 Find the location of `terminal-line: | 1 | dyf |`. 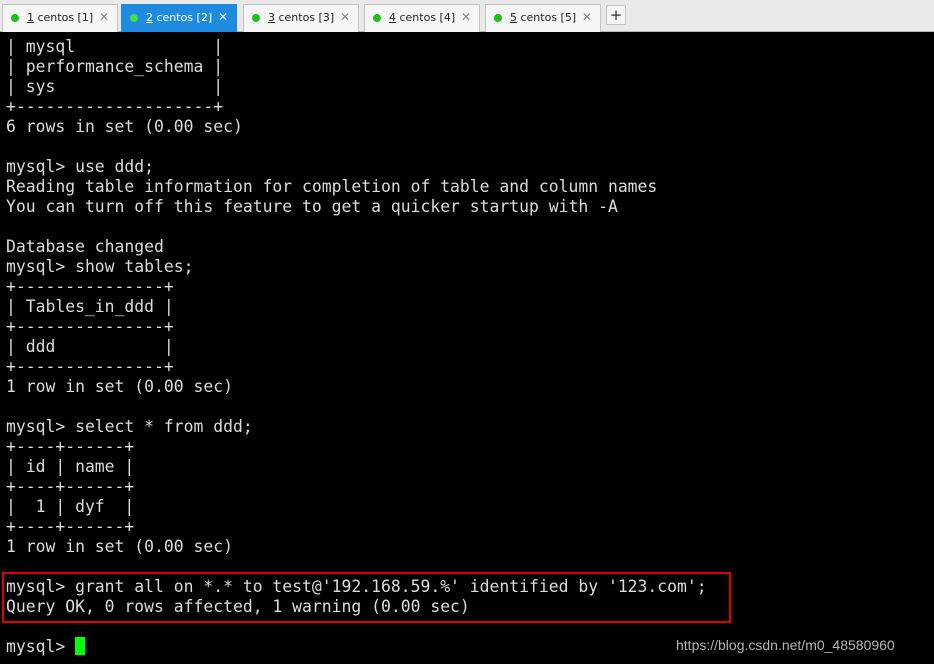

terminal-line: | 1 | dyf | is located at coordinates (70, 506).